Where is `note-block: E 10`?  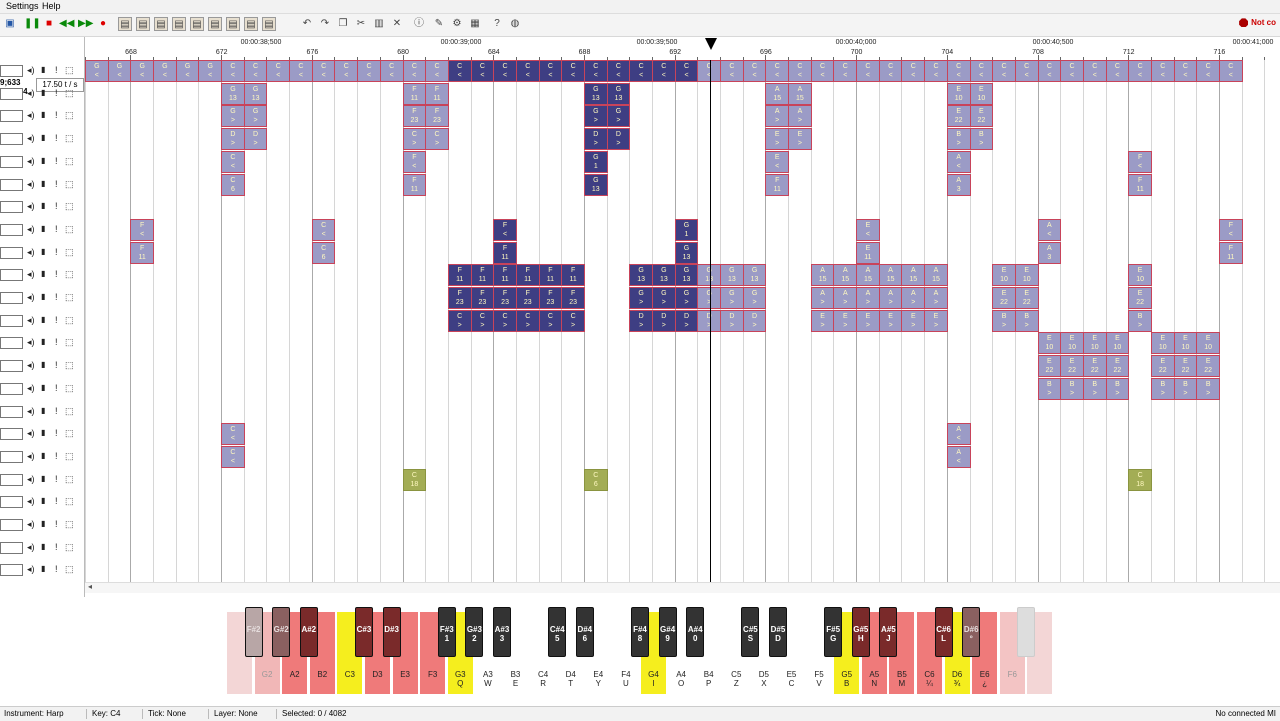
note-block: E 10 is located at coordinates (1026, 275).